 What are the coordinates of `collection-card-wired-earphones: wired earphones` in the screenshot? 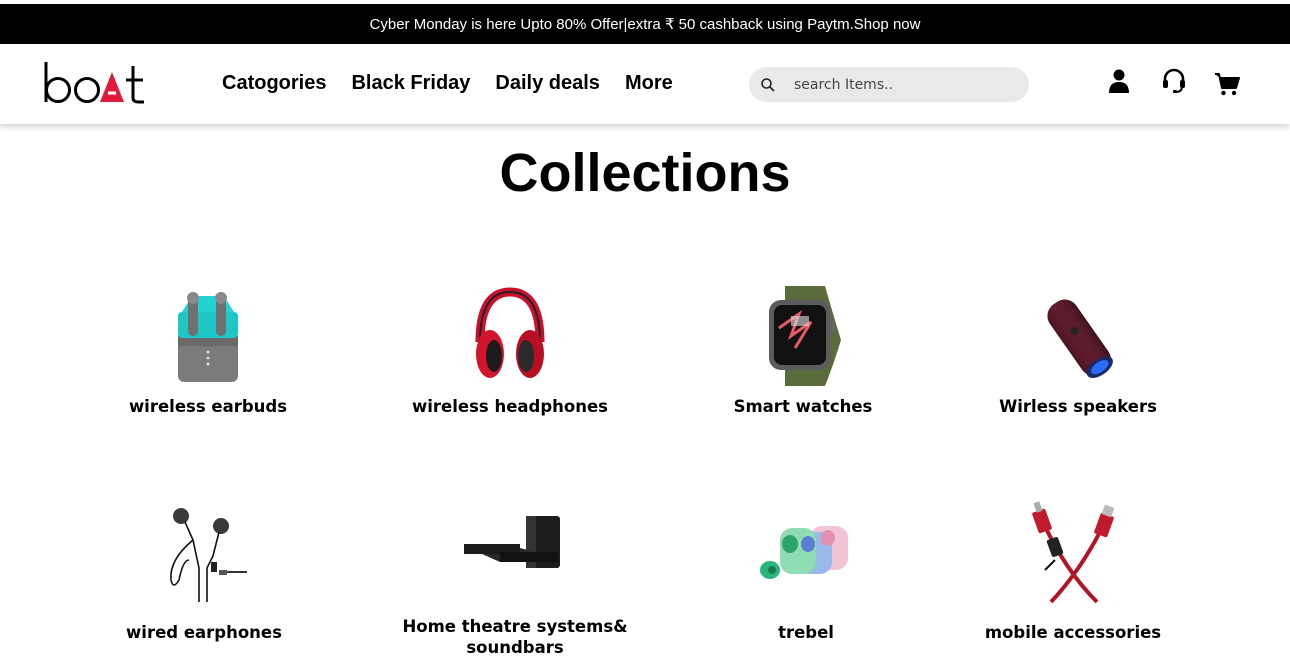 It's located at (204, 571).